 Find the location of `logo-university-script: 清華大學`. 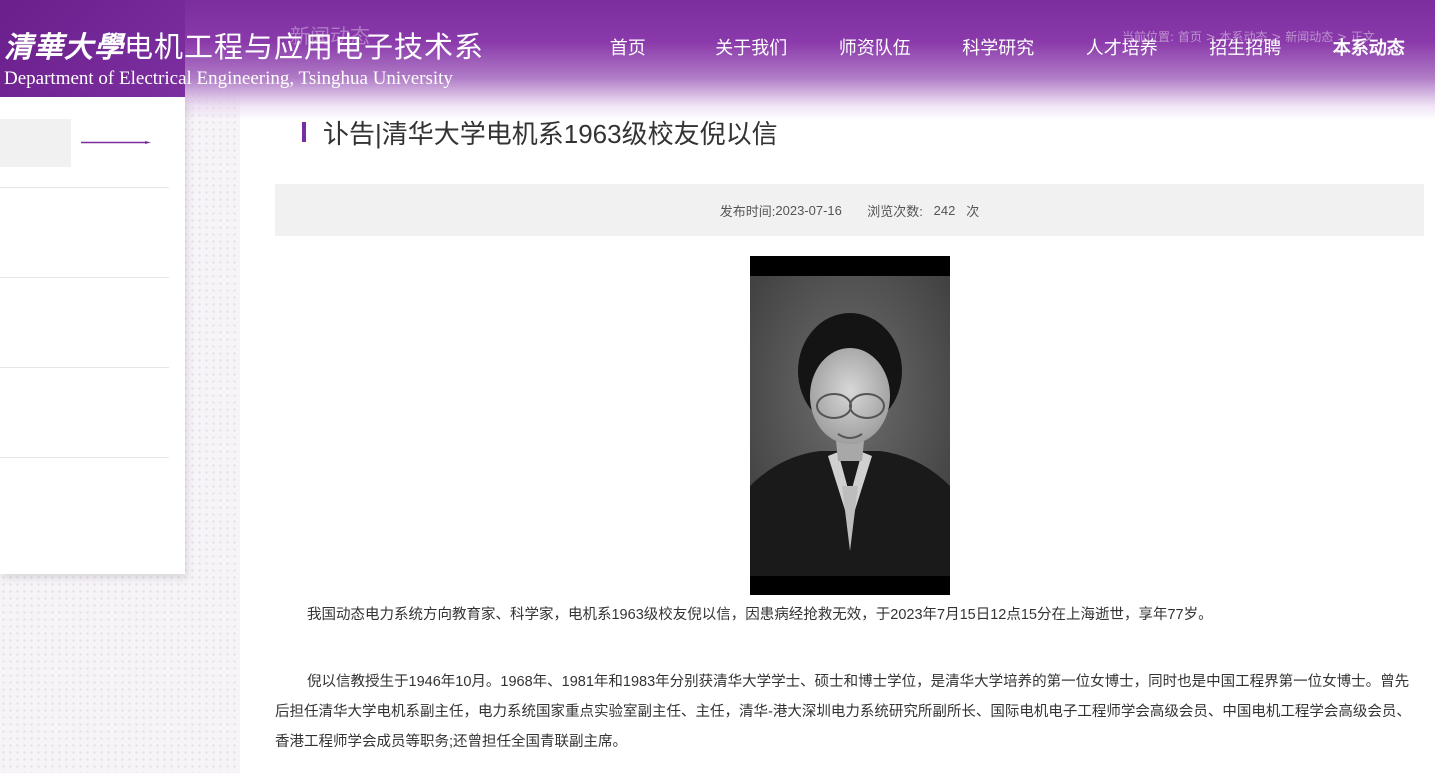

logo-university-script: 清華大學 is located at coordinates (64, 47).